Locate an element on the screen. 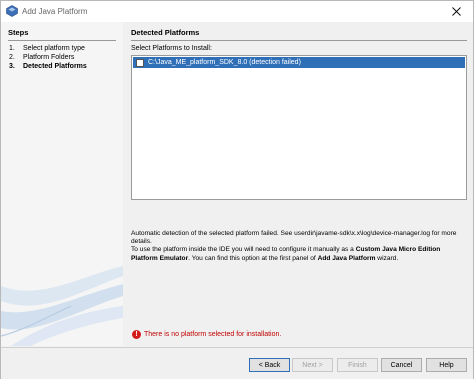 The image size is (474, 379). step-number: 2. is located at coordinates (12, 57).